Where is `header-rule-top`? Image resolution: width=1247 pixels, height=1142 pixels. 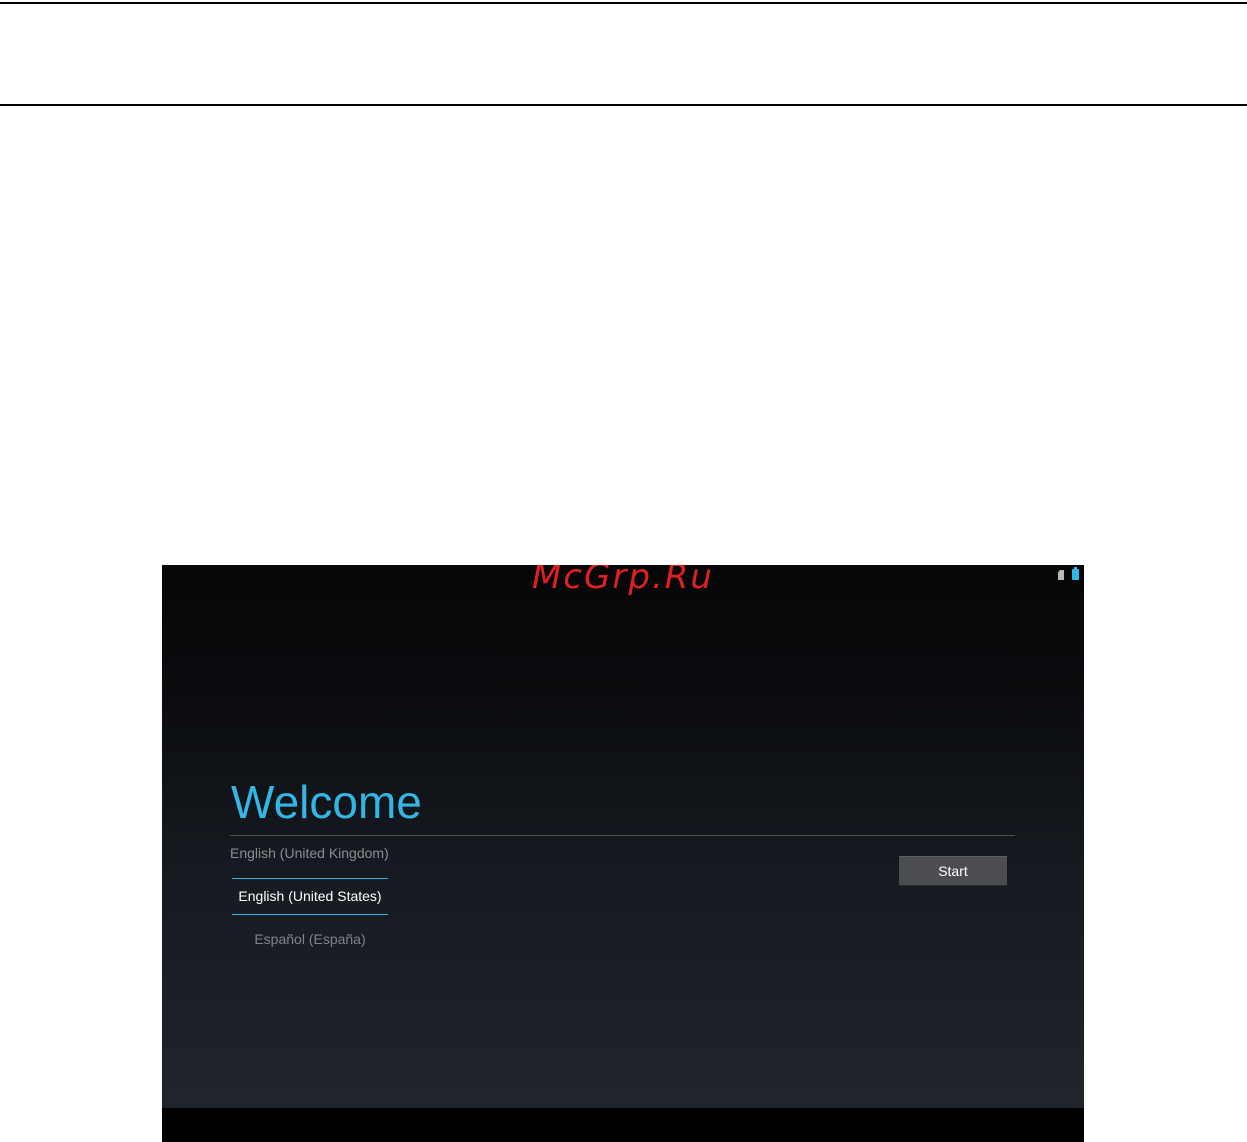
header-rule-top is located at coordinates (623, 3).